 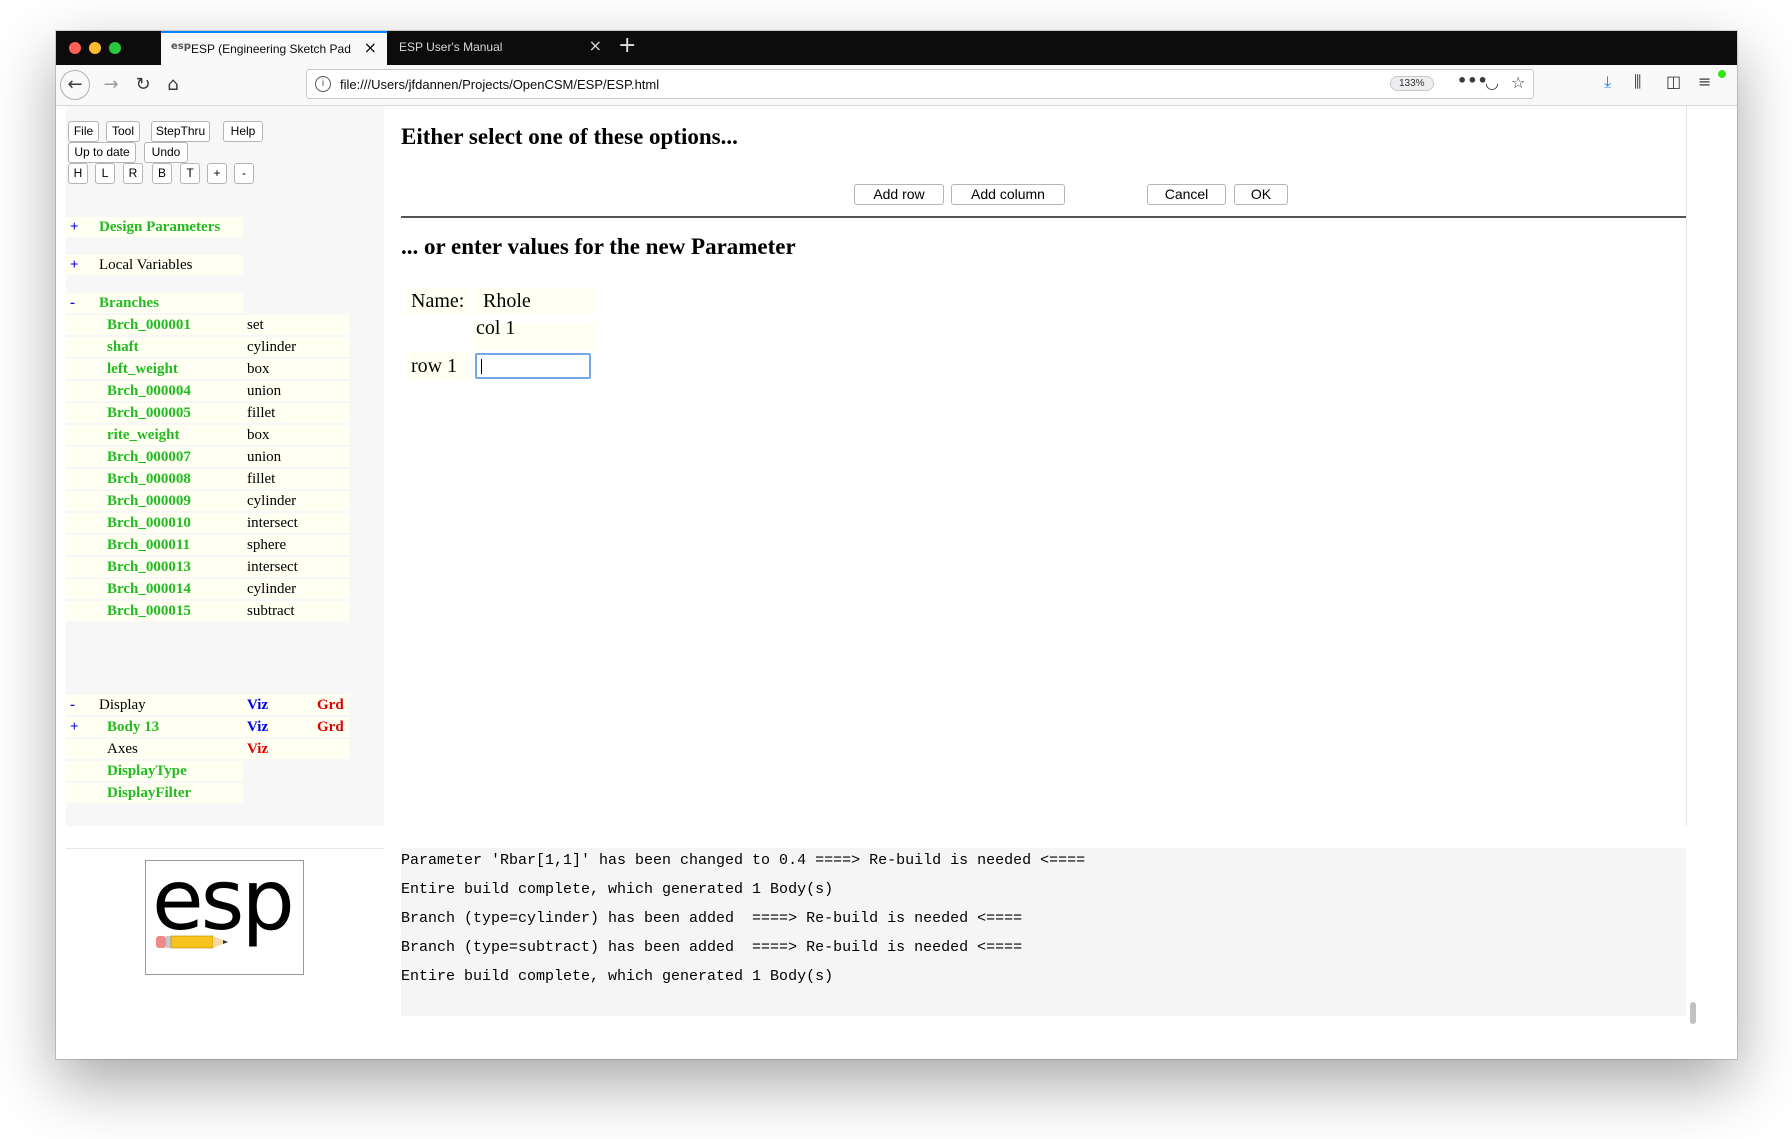 What do you see at coordinates (115, 48) in the screenshot?
I see `window-maximize-button` at bounding box center [115, 48].